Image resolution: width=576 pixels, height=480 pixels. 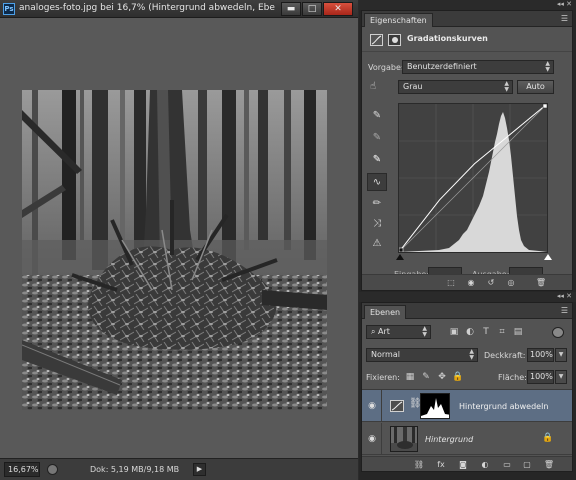 I want to click on link-layers-icon: ⛓, so click(x=419, y=465).